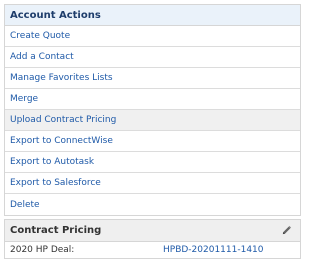  I want to click on action-add-contact: Add a Contact, so click(152, 57).